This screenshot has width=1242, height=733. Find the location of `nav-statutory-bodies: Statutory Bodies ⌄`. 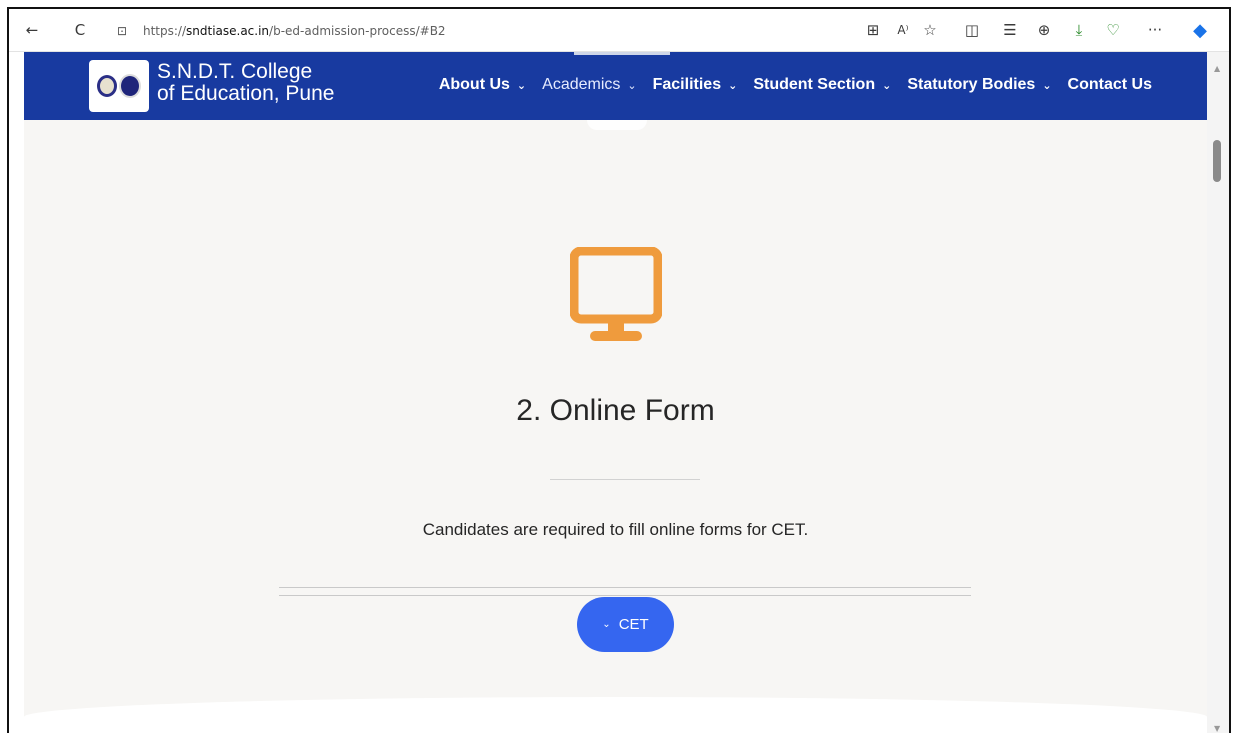

nav-statutory-bodies: Statutory Bodies ⌄ is located at coordinates (979, 85).